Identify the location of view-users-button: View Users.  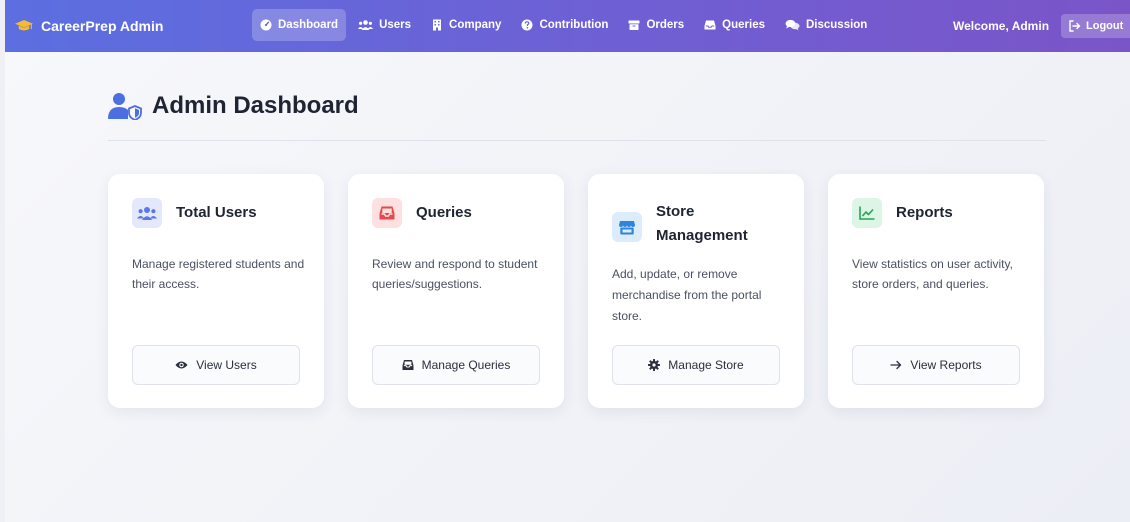
(216, 365).